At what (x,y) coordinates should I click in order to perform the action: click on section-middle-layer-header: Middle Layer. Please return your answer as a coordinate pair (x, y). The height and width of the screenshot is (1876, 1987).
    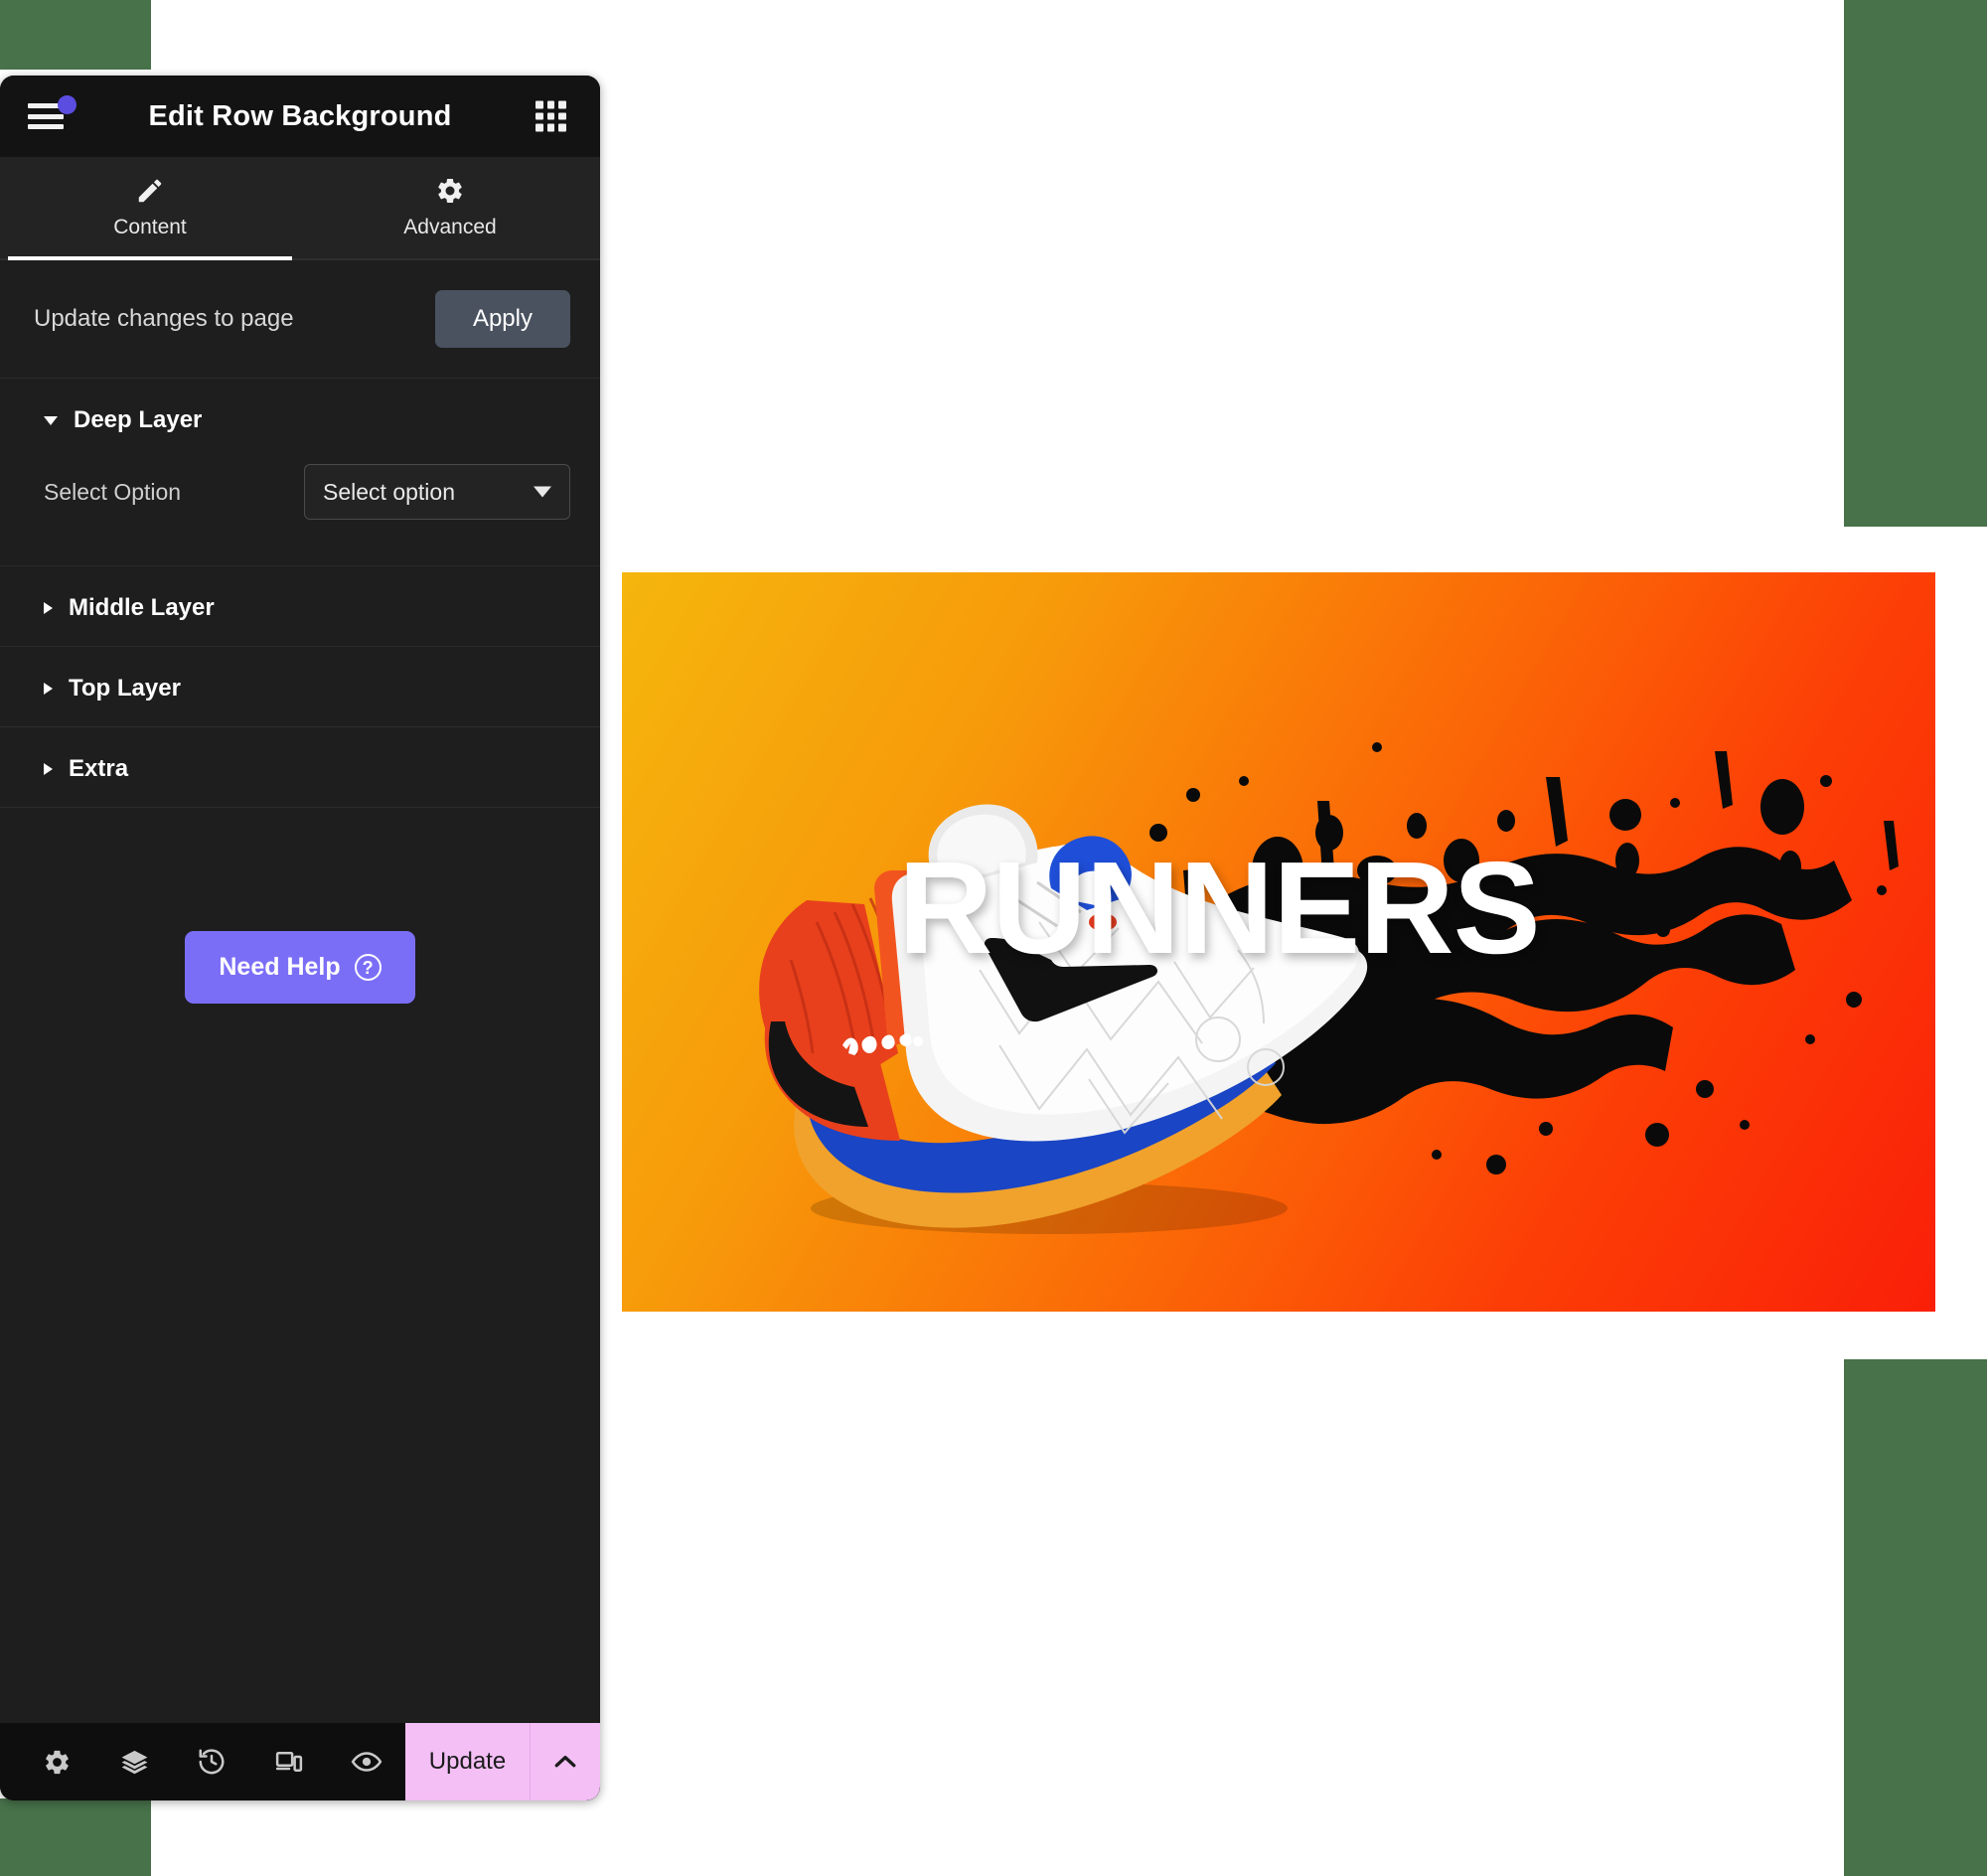
    Looking at the image, I should click on (300, 606).